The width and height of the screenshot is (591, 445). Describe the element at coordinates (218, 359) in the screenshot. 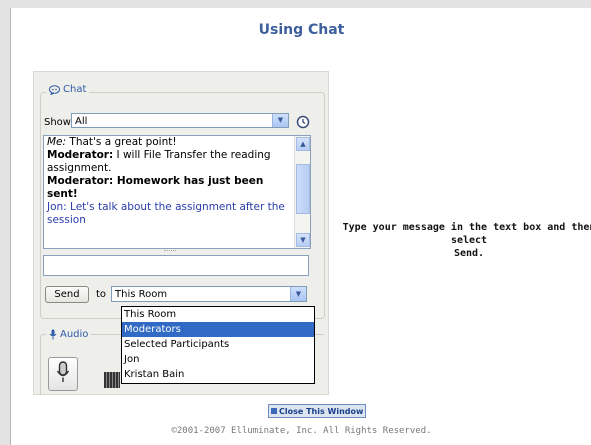

I see `dropdown-option: Jon` at that location.